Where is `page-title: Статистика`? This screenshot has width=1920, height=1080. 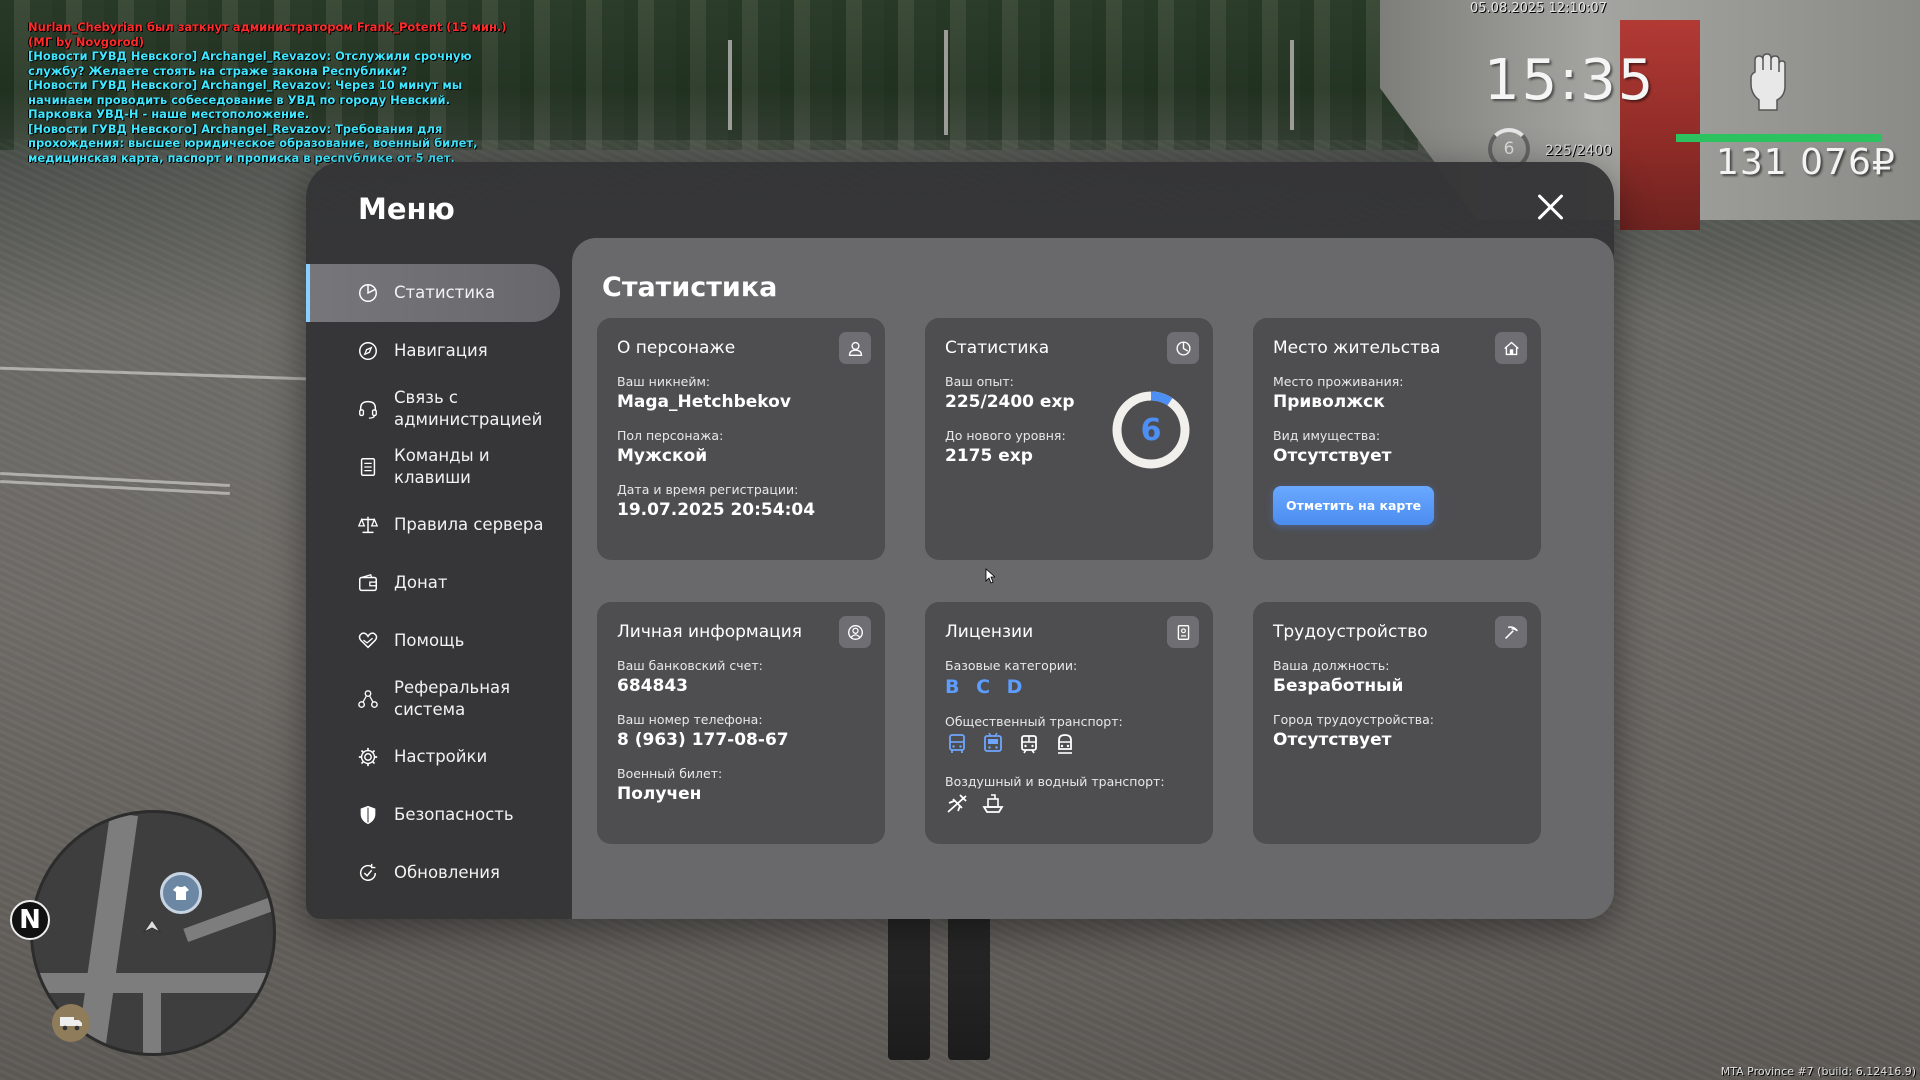 page-title: Статистика is located at coordinates (690, 287).